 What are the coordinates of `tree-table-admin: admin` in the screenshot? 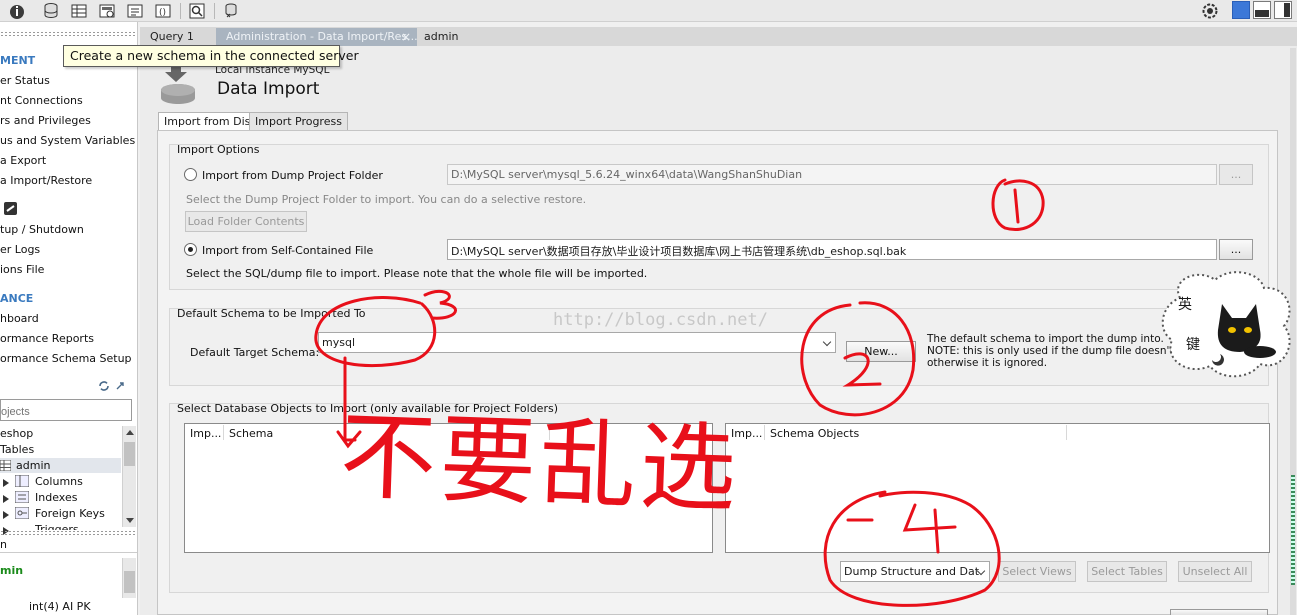 It's located at (33, 465).